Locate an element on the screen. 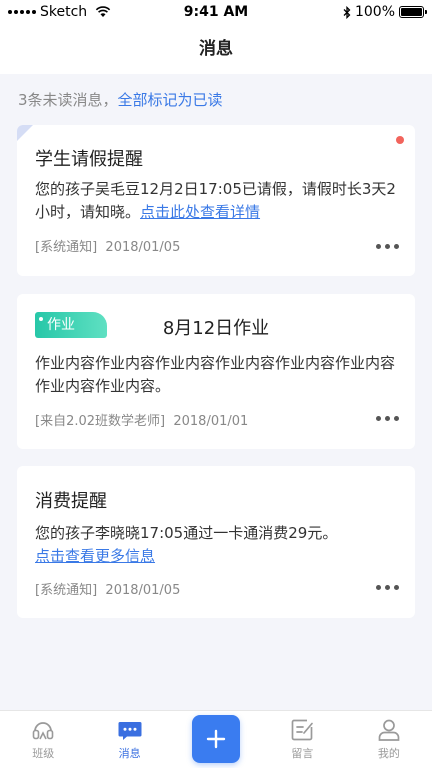 The height and width of the screenshot is (768, 432). tab-note: 留言 is located at coordinates (302, 739).